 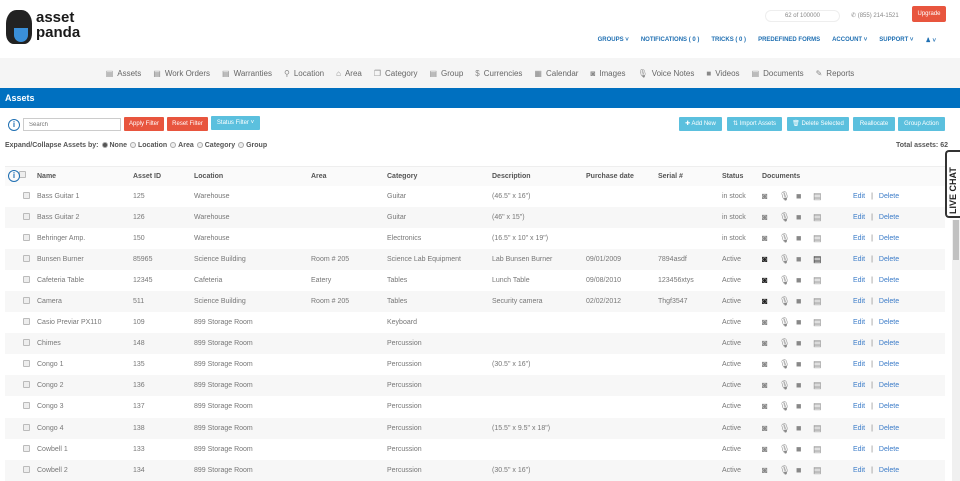 I want to click on top-nav-item: ACCOUNT ˅, so click(x=849, y=40).